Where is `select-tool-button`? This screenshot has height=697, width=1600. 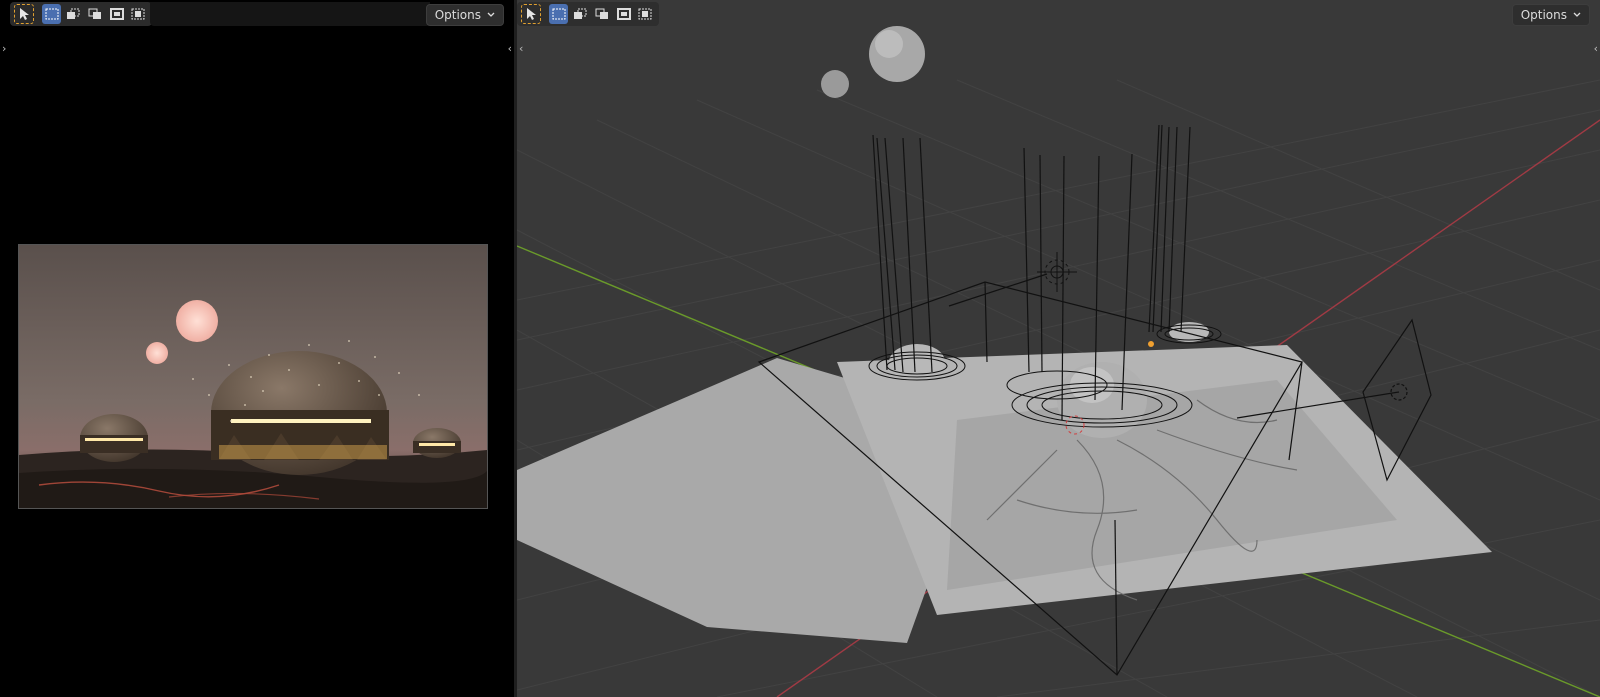 select-tool-button is located at coordinates (24, 14).